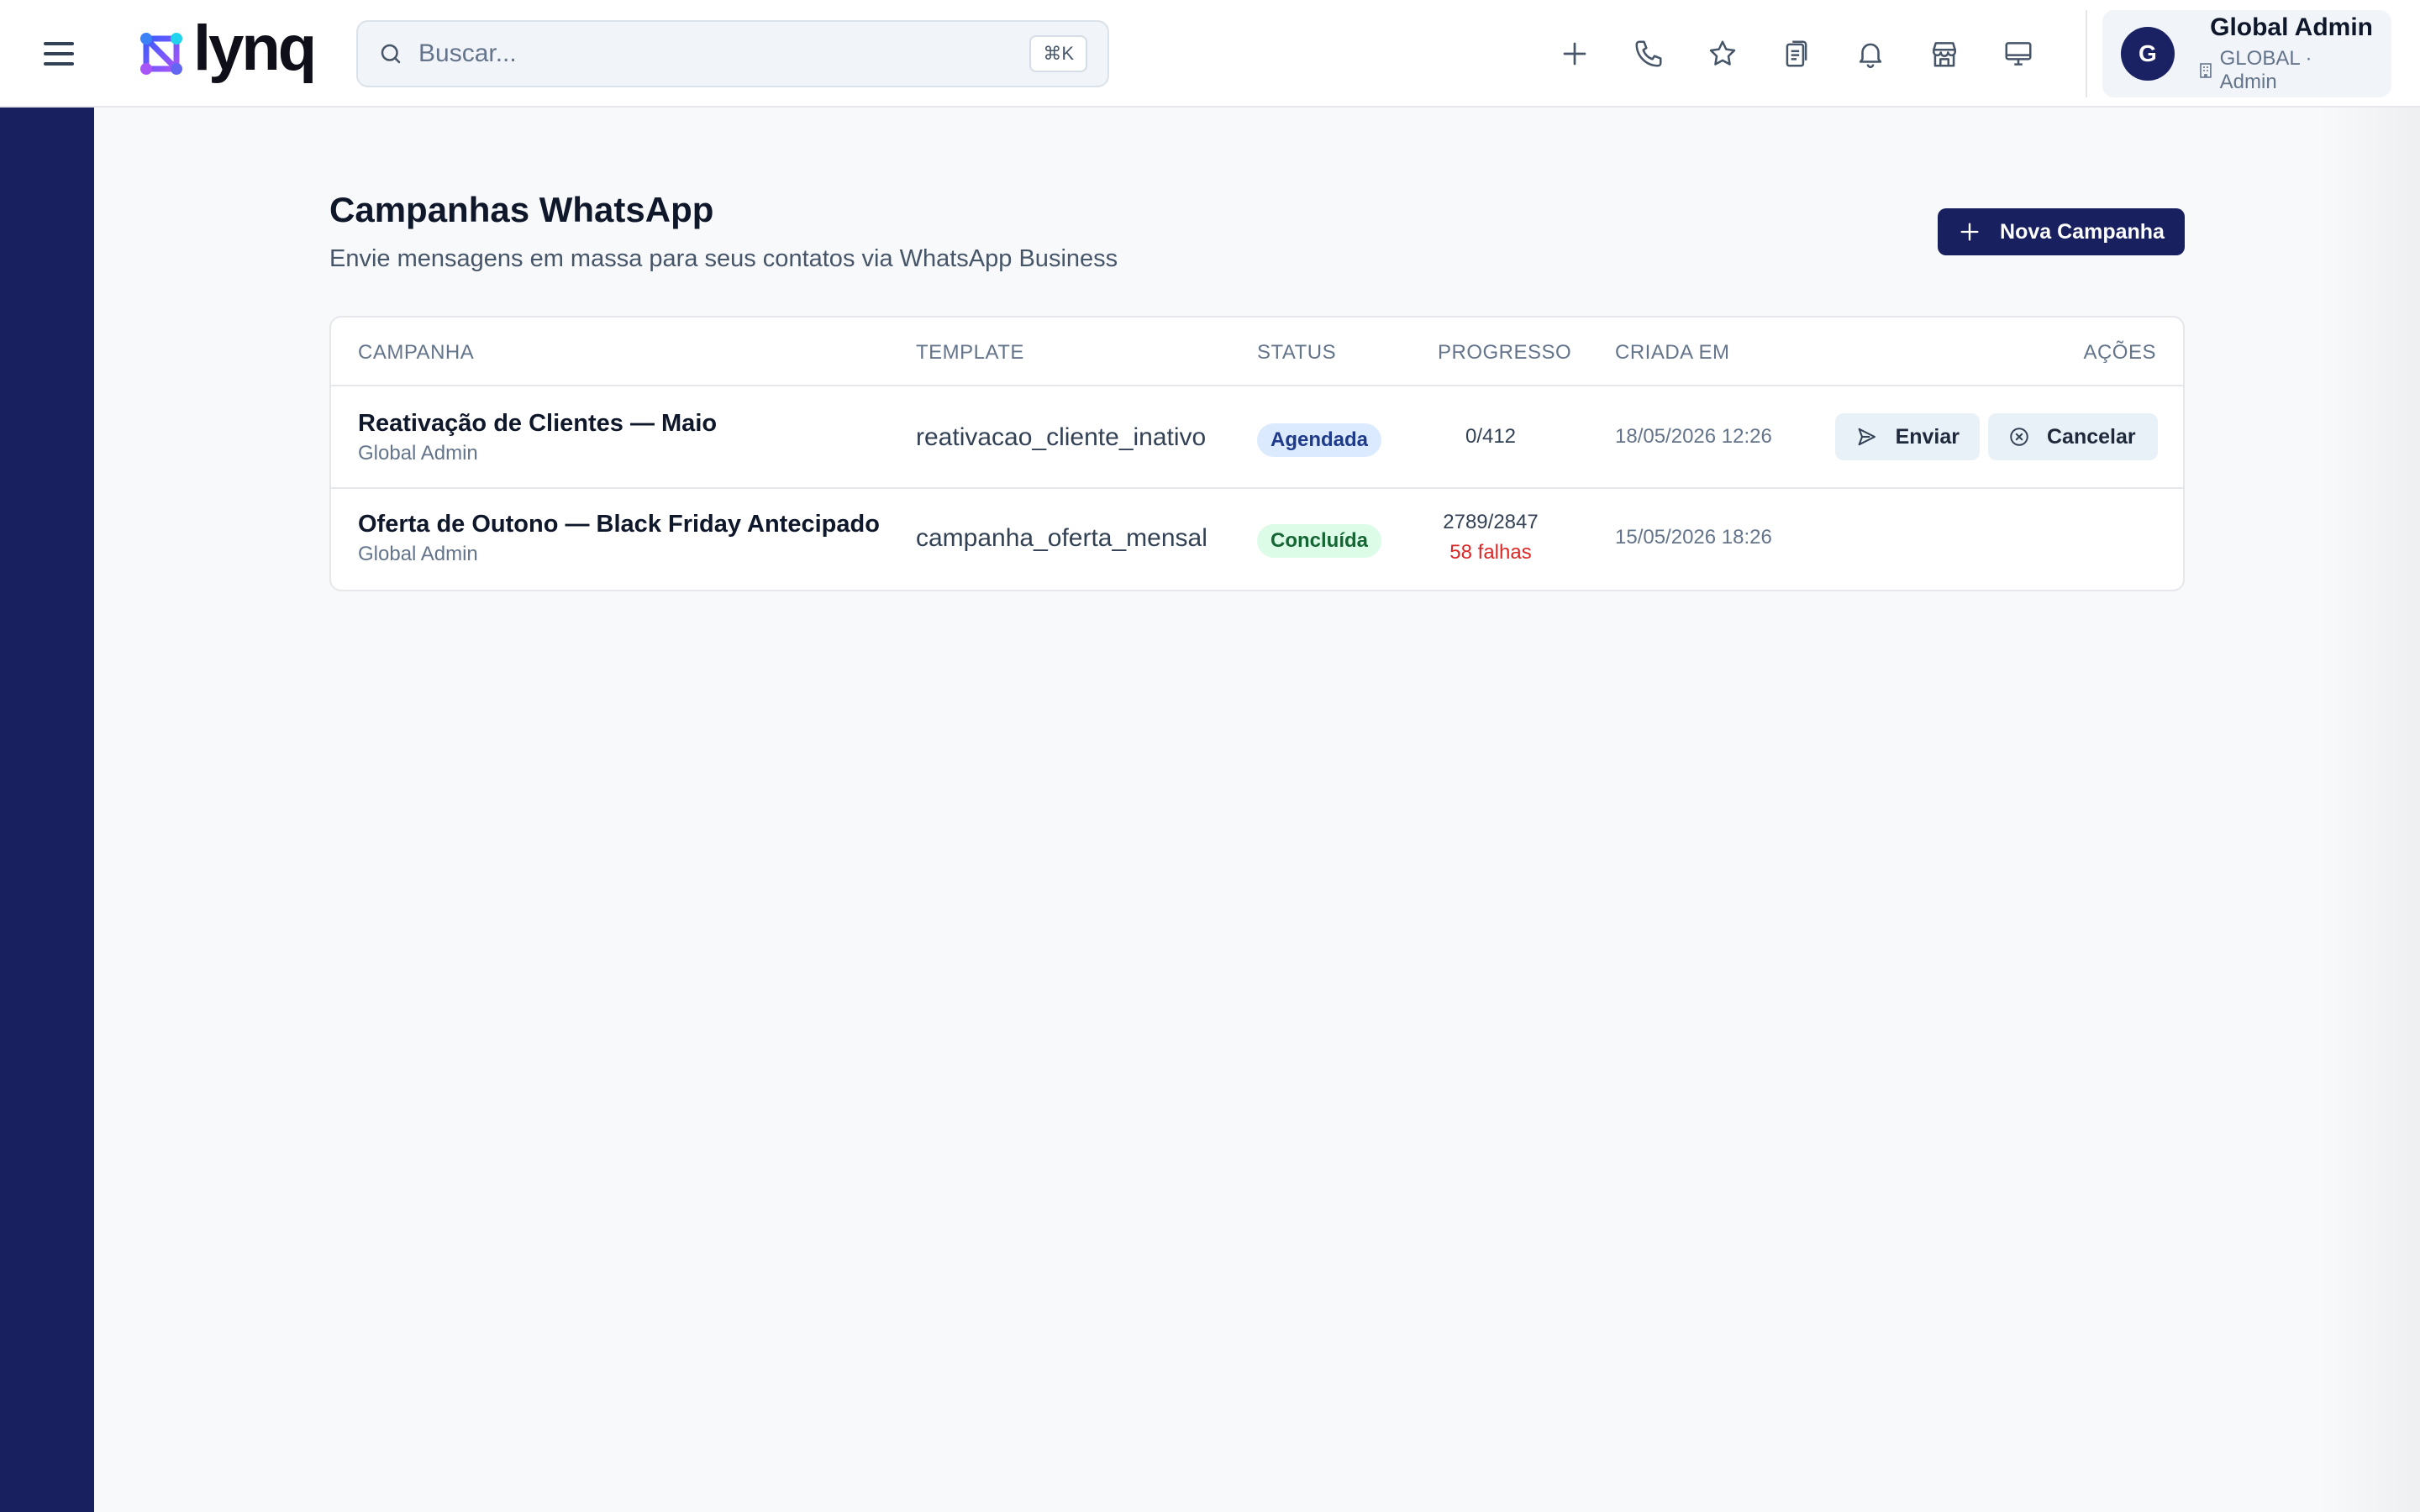  What do you see at coordinates (1319, 440) in the screenshot?
I see `status-badge: Agendada` at bounding box center [1319, 440].